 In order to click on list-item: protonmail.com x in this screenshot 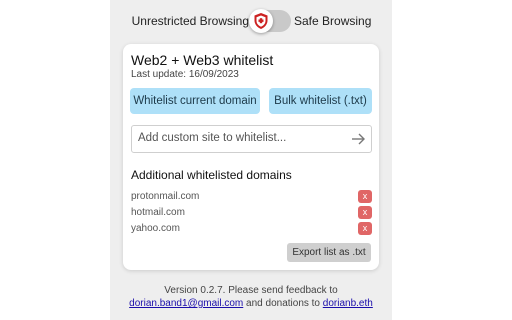, I will do `click(251, 197)`.